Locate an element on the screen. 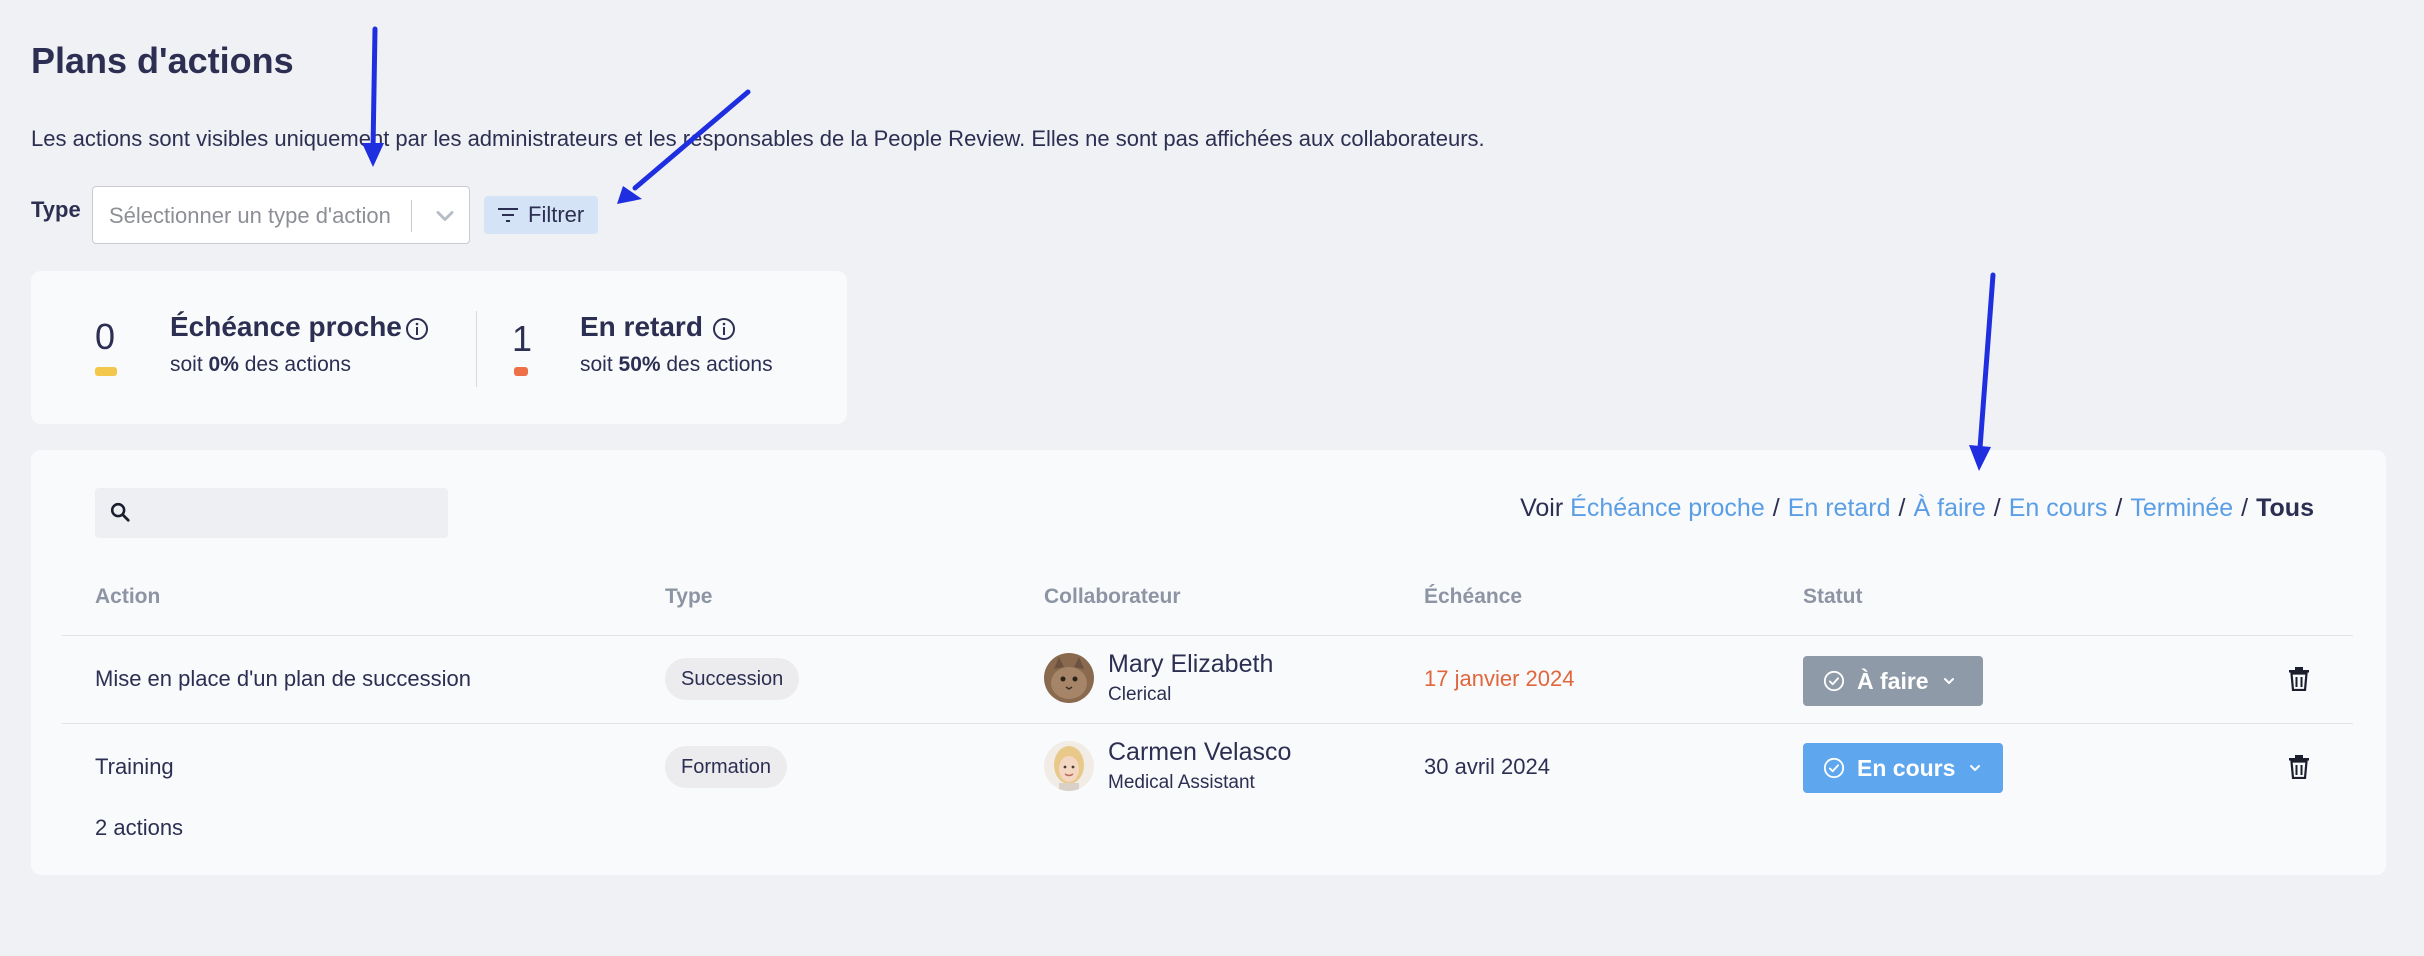 The image size is (2424, 956). type-filter-label: Type is located at coordinates (56, 209).